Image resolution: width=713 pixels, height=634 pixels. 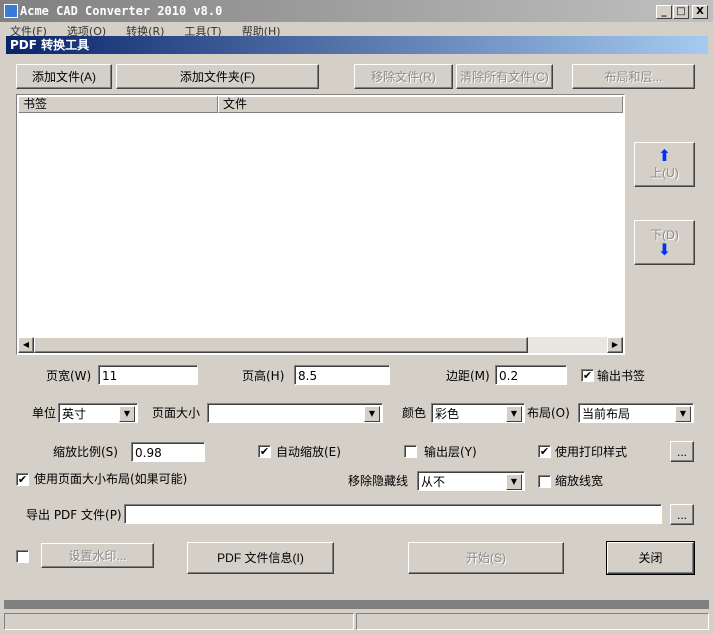 I want to click on status-bar, so click(x=179, y=621).